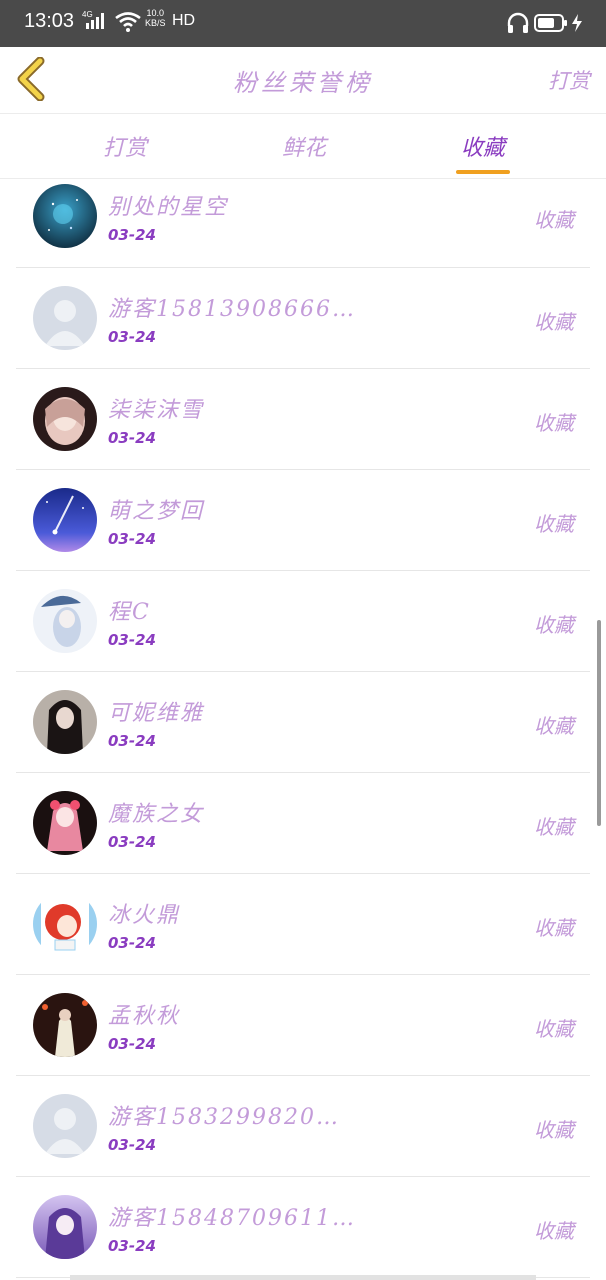  I want to click on scrollbar, so click(599, 723).